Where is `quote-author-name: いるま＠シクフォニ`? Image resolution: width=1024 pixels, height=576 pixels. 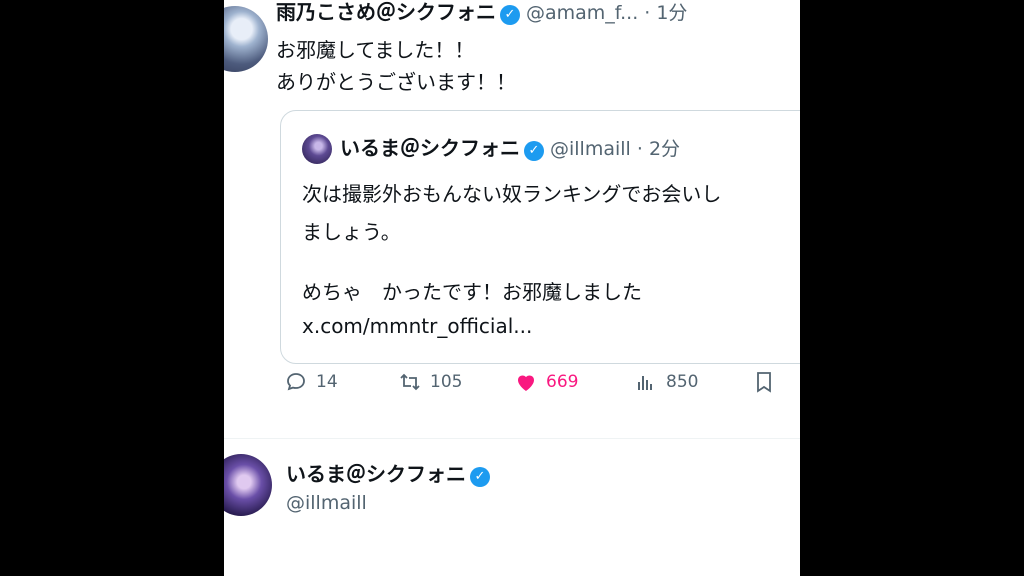
quote-author-name: いるま＠シクフォニ is located at coordinates (430, 148).